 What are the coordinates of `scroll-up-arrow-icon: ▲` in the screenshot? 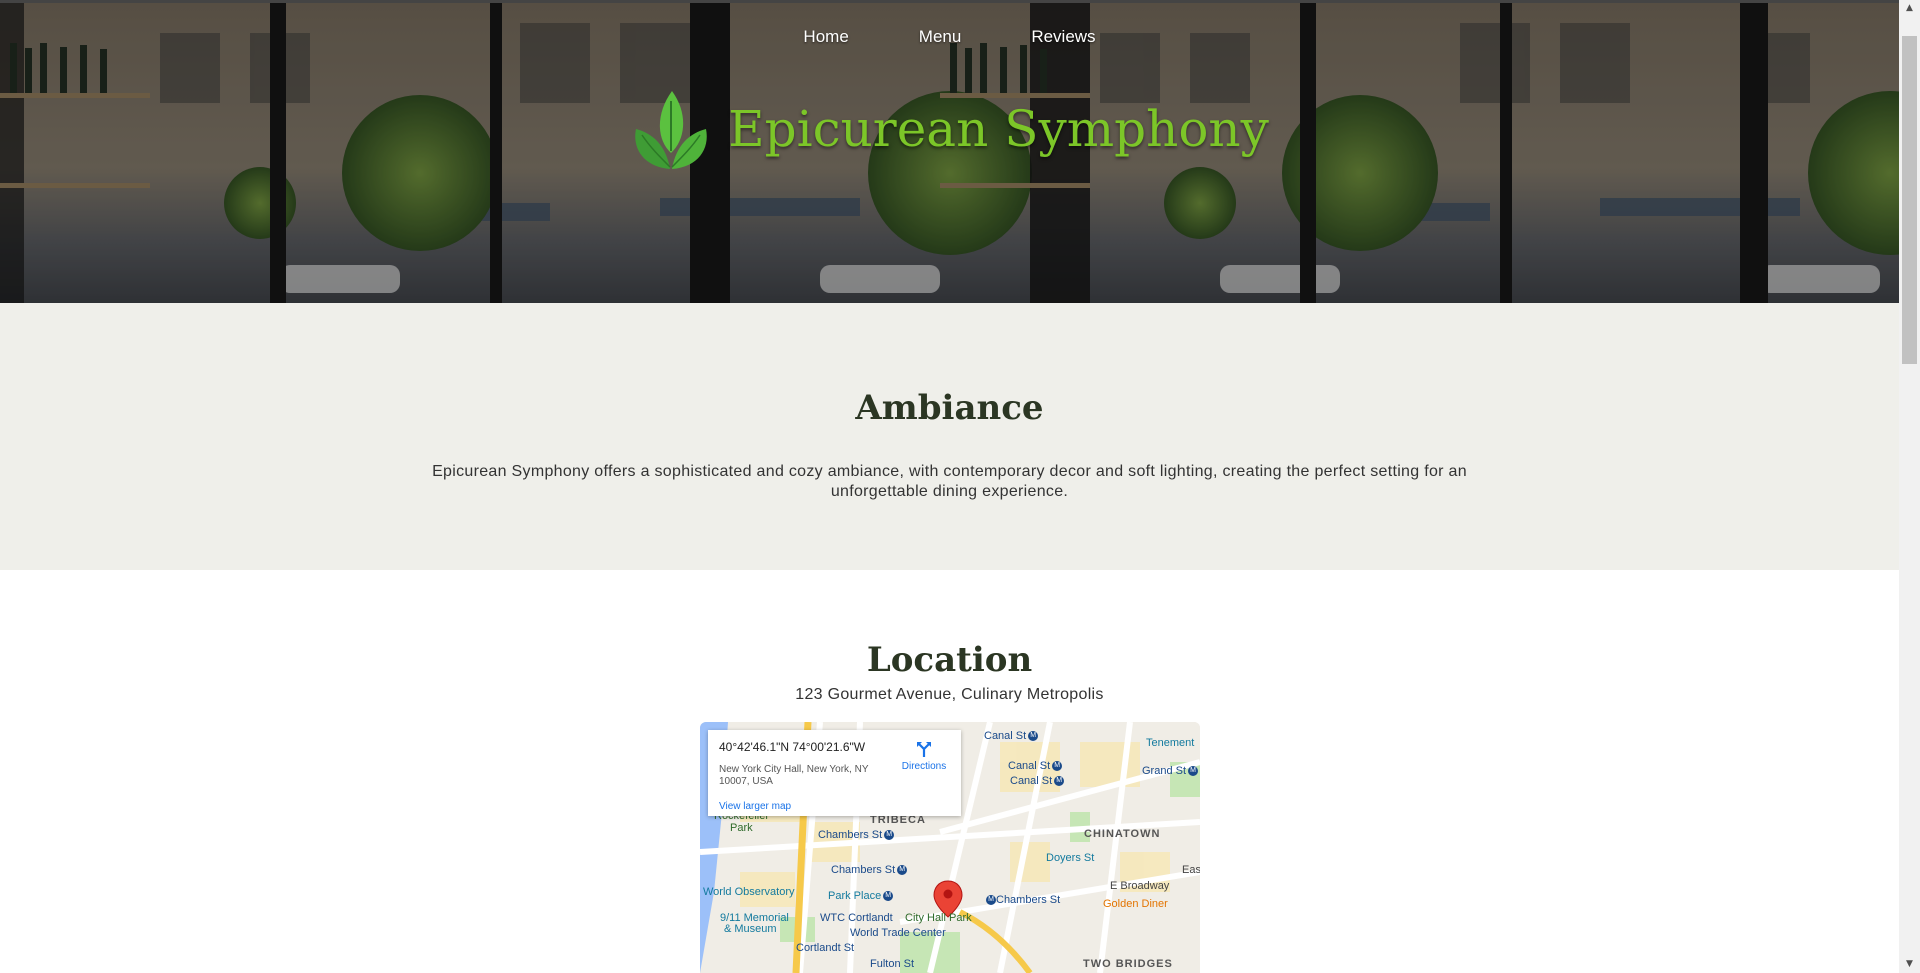 It's located at (1909, 8).